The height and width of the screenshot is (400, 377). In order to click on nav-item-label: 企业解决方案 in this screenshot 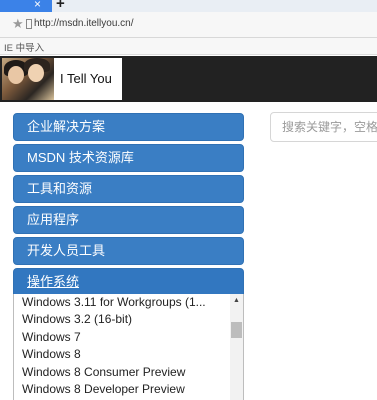, I will do `click(66, 126)`.